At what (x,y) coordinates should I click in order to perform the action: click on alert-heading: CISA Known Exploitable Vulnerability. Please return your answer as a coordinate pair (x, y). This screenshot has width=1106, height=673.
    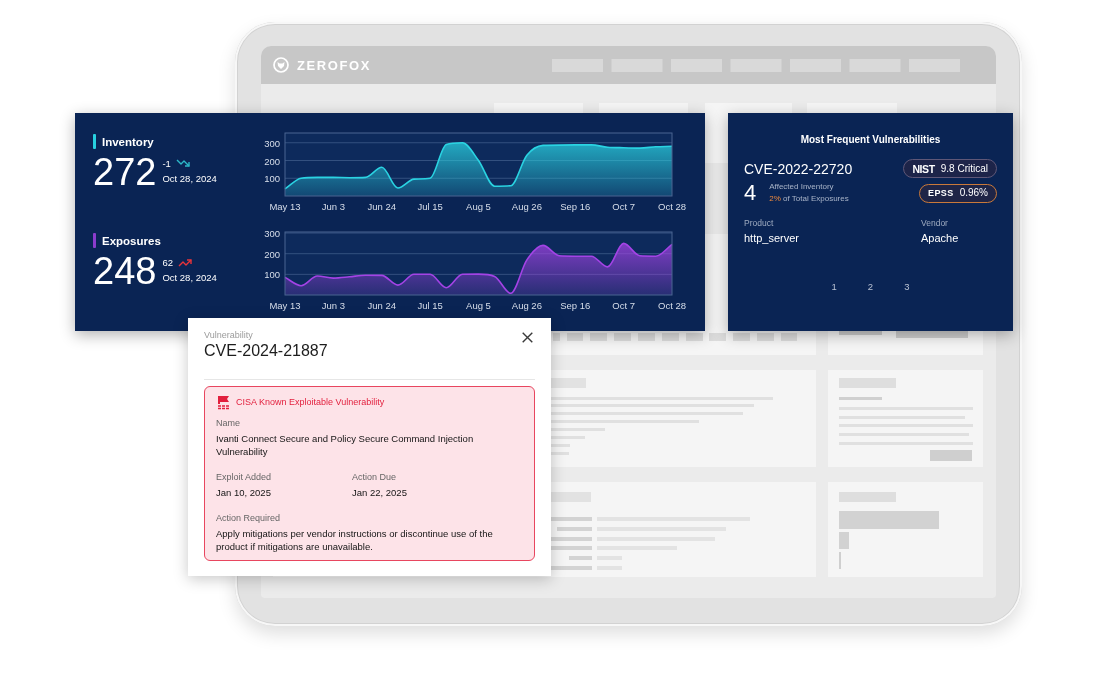
    Looking at the image, I should click on (310, 402).